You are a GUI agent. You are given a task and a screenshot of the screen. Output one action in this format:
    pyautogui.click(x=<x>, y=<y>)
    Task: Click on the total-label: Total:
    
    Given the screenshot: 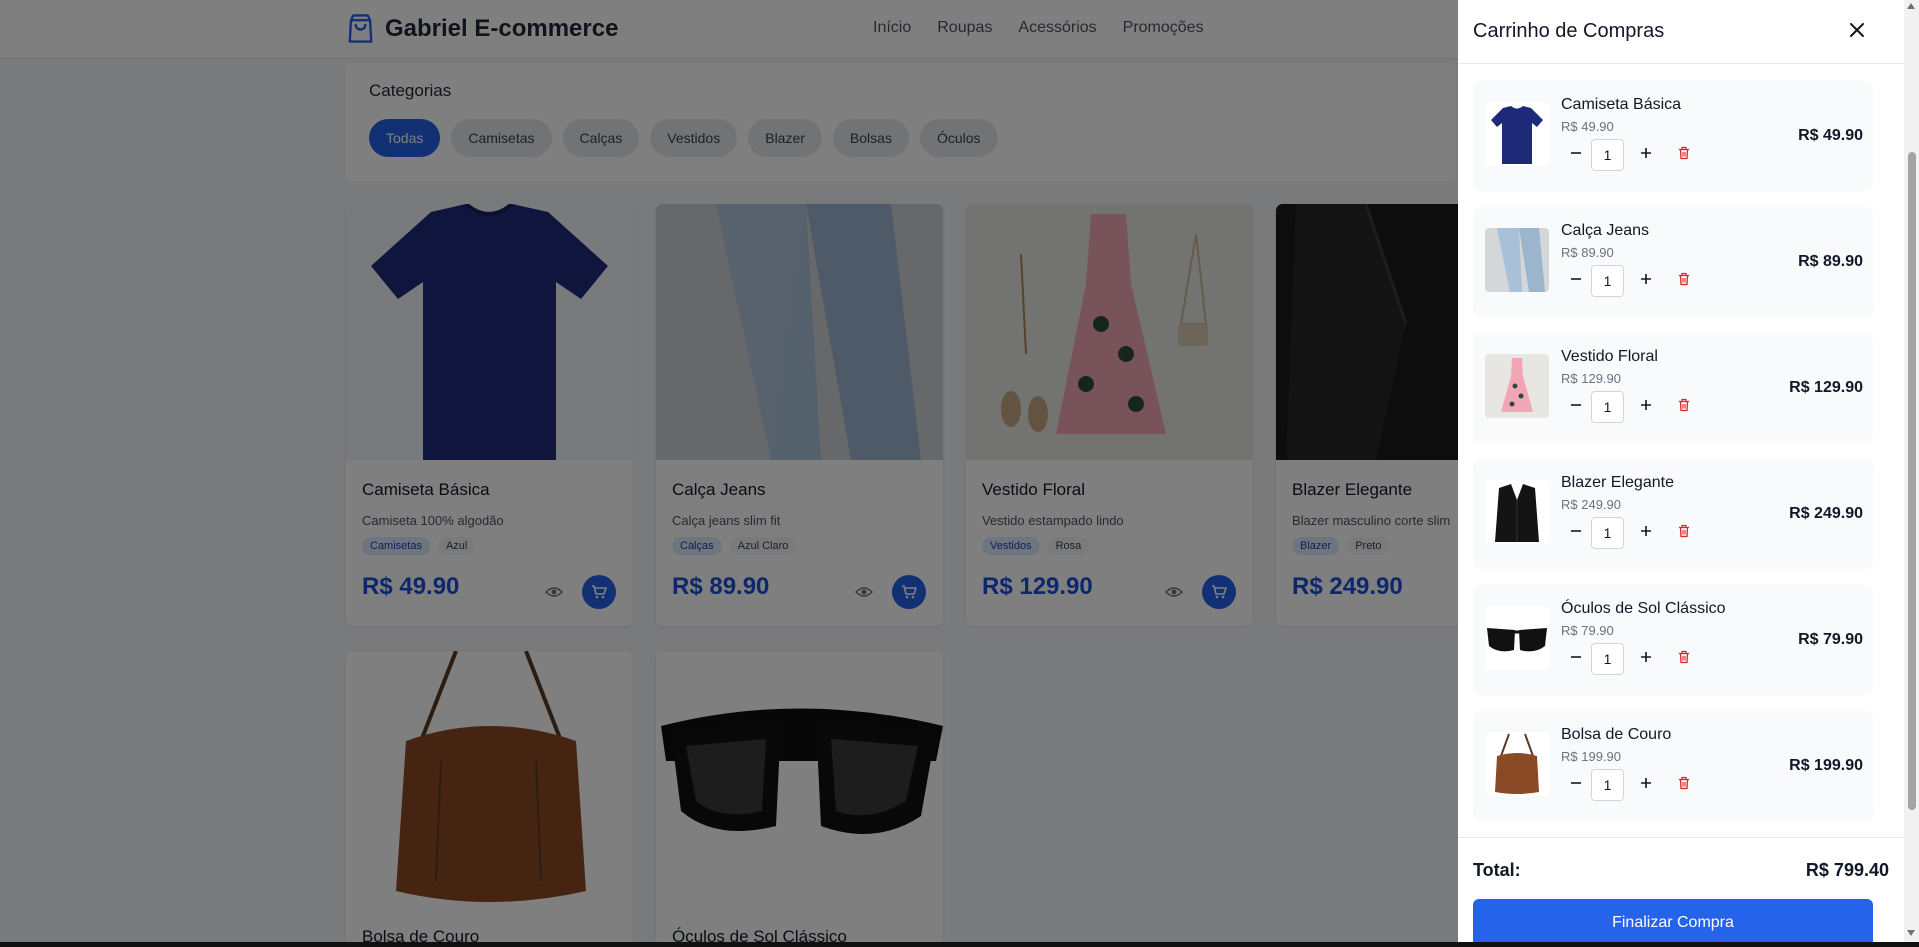 What is the action you would take?
    pyautogui.click(x=1497, y=870)
    